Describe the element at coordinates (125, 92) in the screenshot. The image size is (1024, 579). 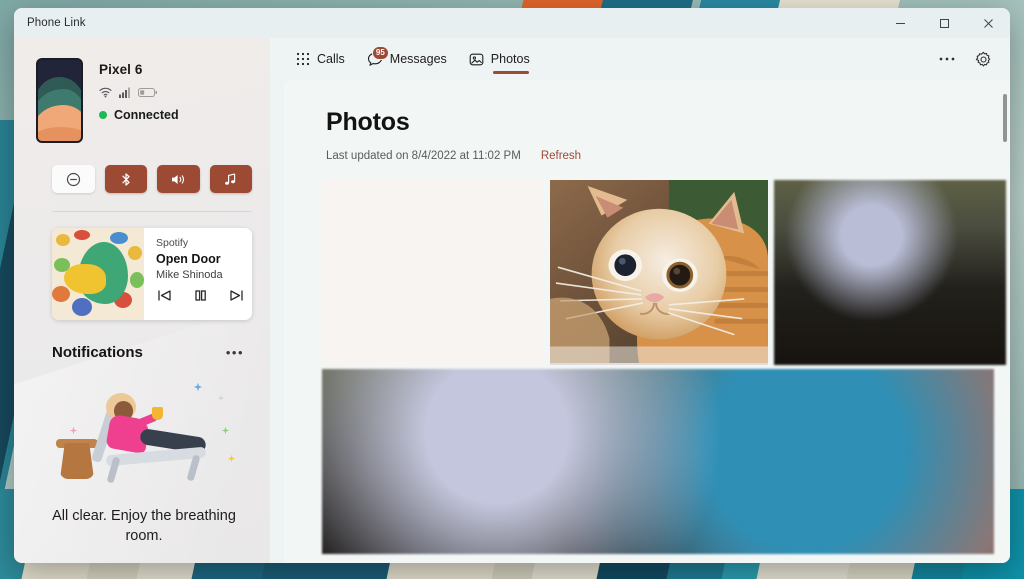
I see `cellular-signal-icon` at that location.